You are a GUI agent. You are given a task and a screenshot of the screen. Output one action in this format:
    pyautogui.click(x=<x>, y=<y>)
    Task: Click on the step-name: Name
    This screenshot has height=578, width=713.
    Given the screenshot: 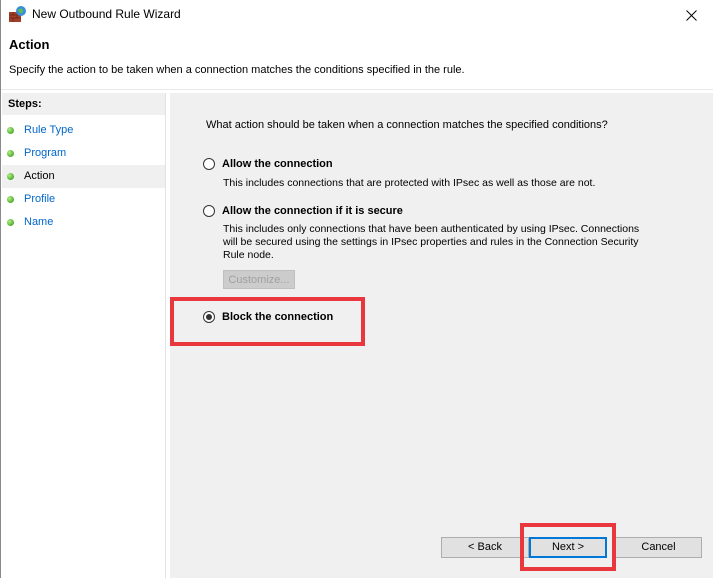 What is the action you would take?
    pyautogui.click(x=83, y=222)
    